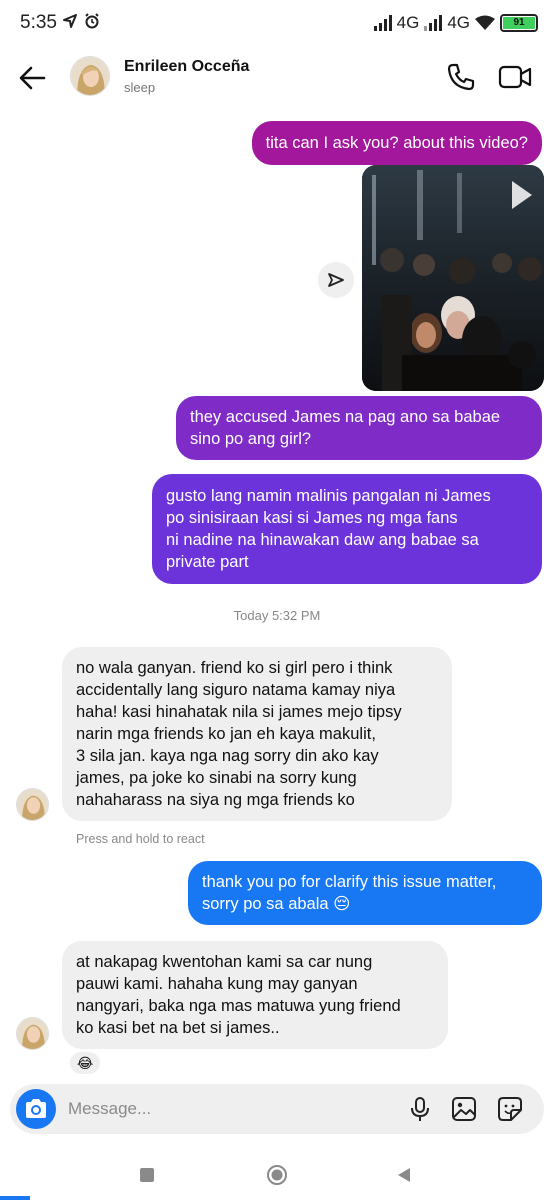 The image size is (554, 1200). What do you see at coordinates (32, 78) in the screenshot?
I see `back-arrow-icon` at bounding box center [32, 78].